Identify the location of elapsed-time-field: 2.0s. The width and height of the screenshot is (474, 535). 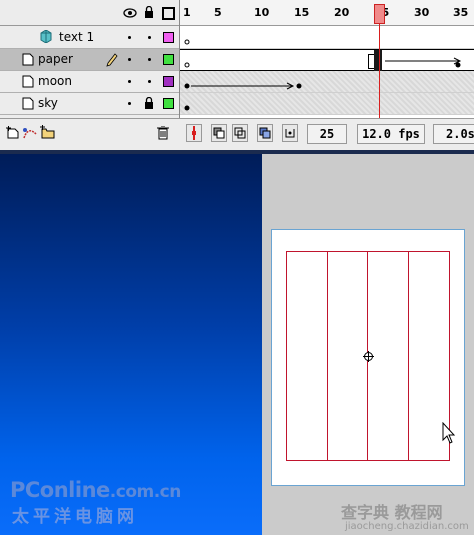
(453, 134).